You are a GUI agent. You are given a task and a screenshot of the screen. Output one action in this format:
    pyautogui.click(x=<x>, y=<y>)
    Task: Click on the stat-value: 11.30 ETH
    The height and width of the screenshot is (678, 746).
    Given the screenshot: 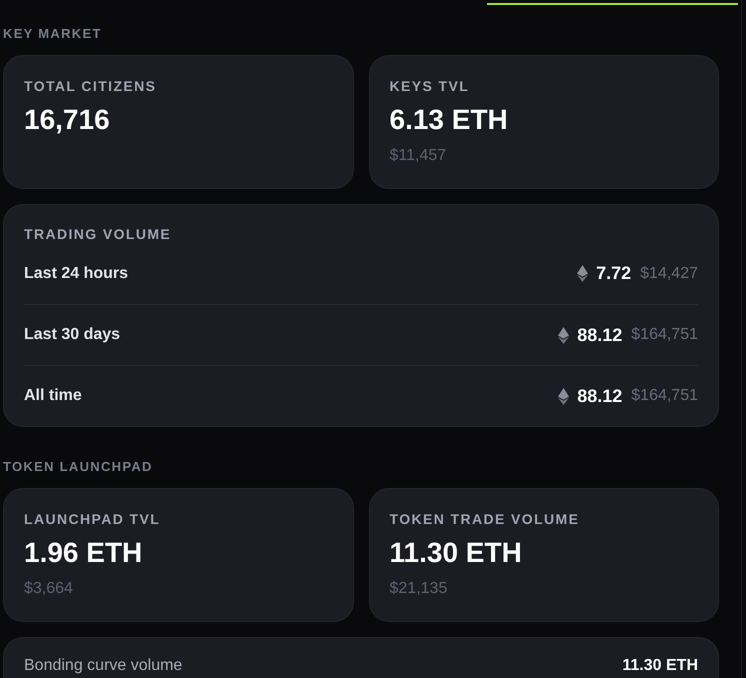 What is the action you would take?
    pyautogui.click(x=456, y=553)
    